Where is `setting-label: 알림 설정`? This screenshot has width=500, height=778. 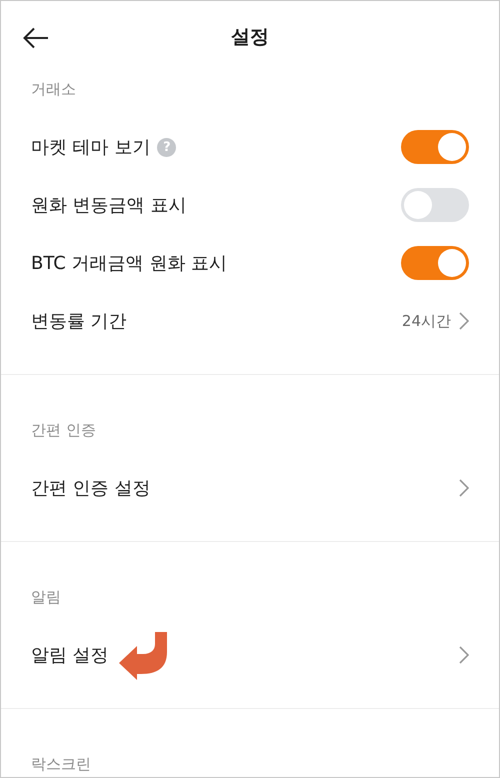 setting-label: 알림 설정 is located at coordinates (70, 655).